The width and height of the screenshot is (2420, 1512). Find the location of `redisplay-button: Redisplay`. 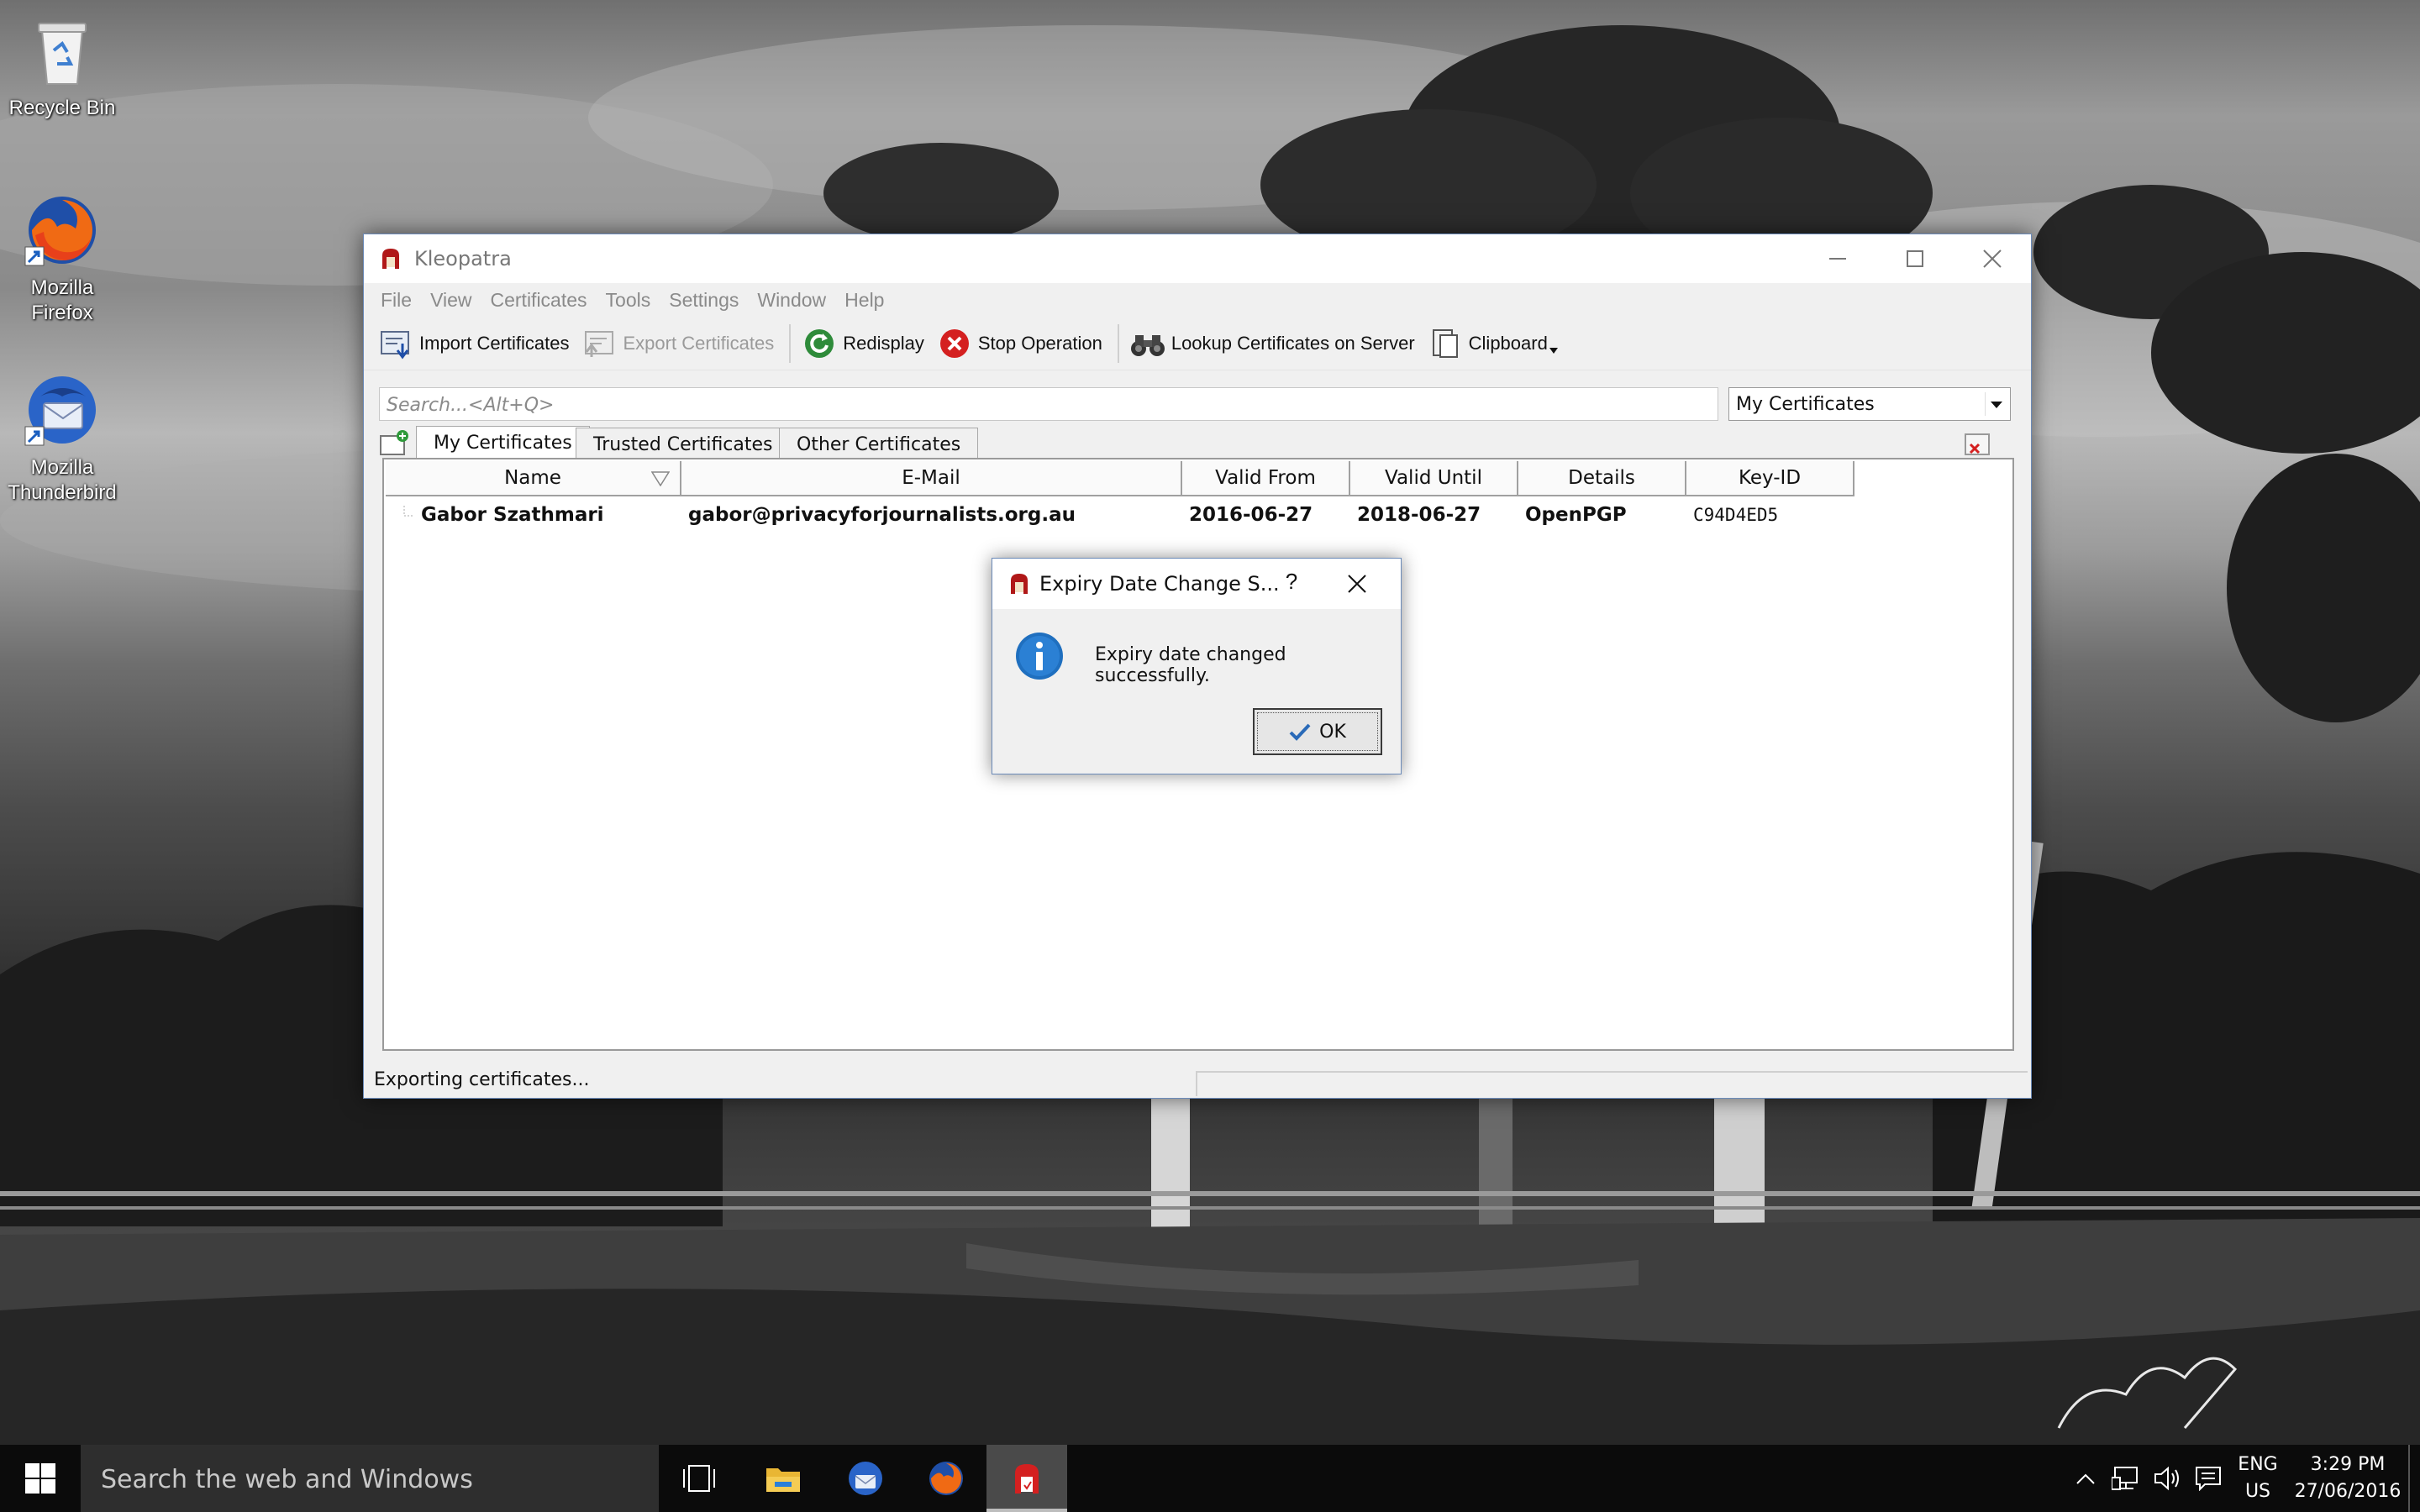

redisplay-button: Redisplay is located at coordinates (865, 343).